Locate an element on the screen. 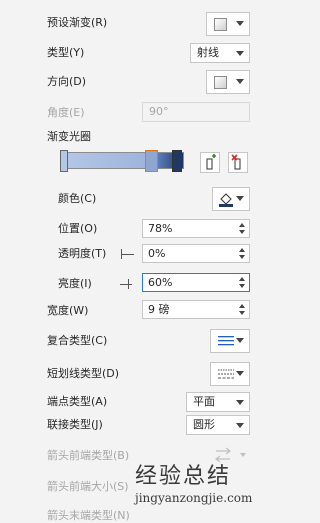 The image size is (320, 523). color-label: 颜色(C) is located at coordinates (77, 198).